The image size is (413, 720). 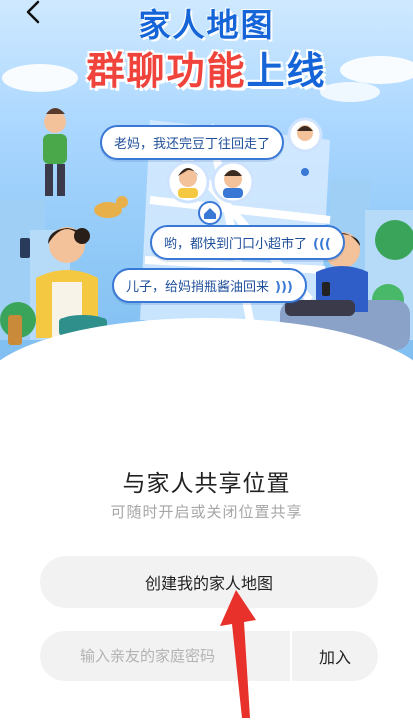 I want to click on red-arrow-icon, so click(x=238, y=654).